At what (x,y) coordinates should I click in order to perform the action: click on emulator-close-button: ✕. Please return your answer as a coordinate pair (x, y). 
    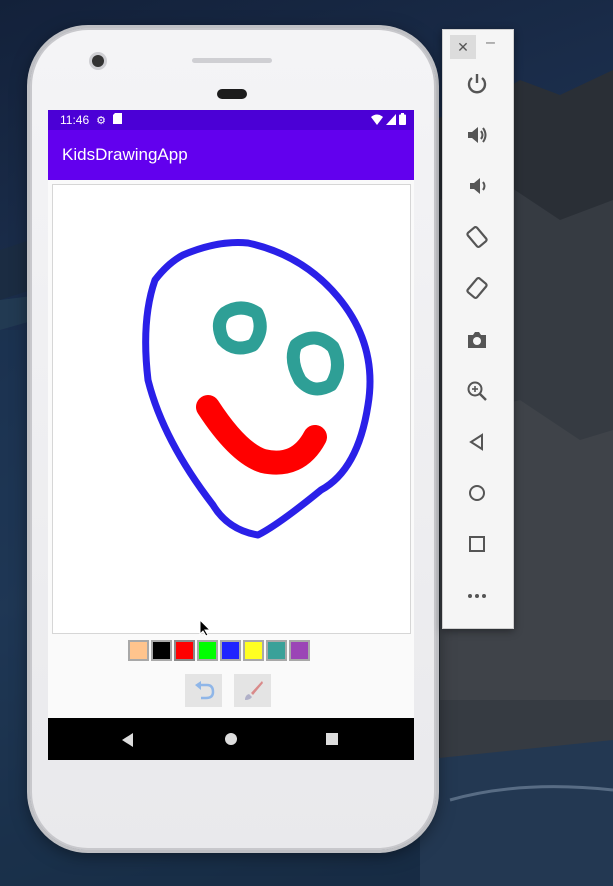
    Looking at the image, I should click on (463, 47).